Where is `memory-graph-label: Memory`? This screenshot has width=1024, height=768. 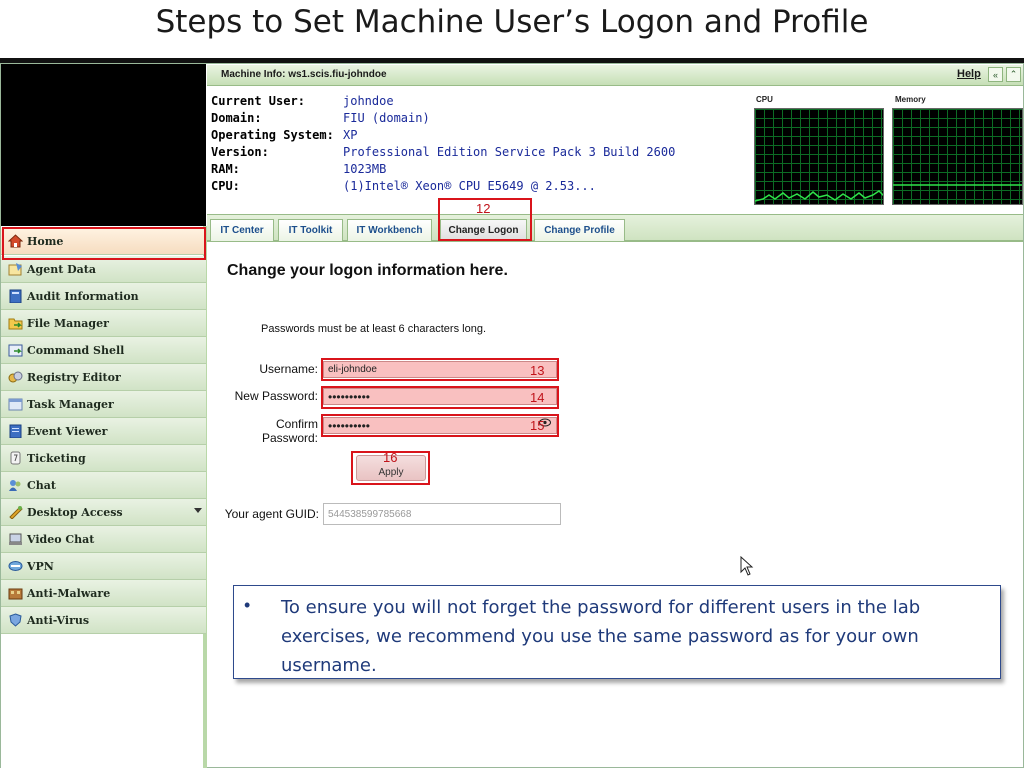
memory-graph-label: Memory is located at coordinates (910, 99).